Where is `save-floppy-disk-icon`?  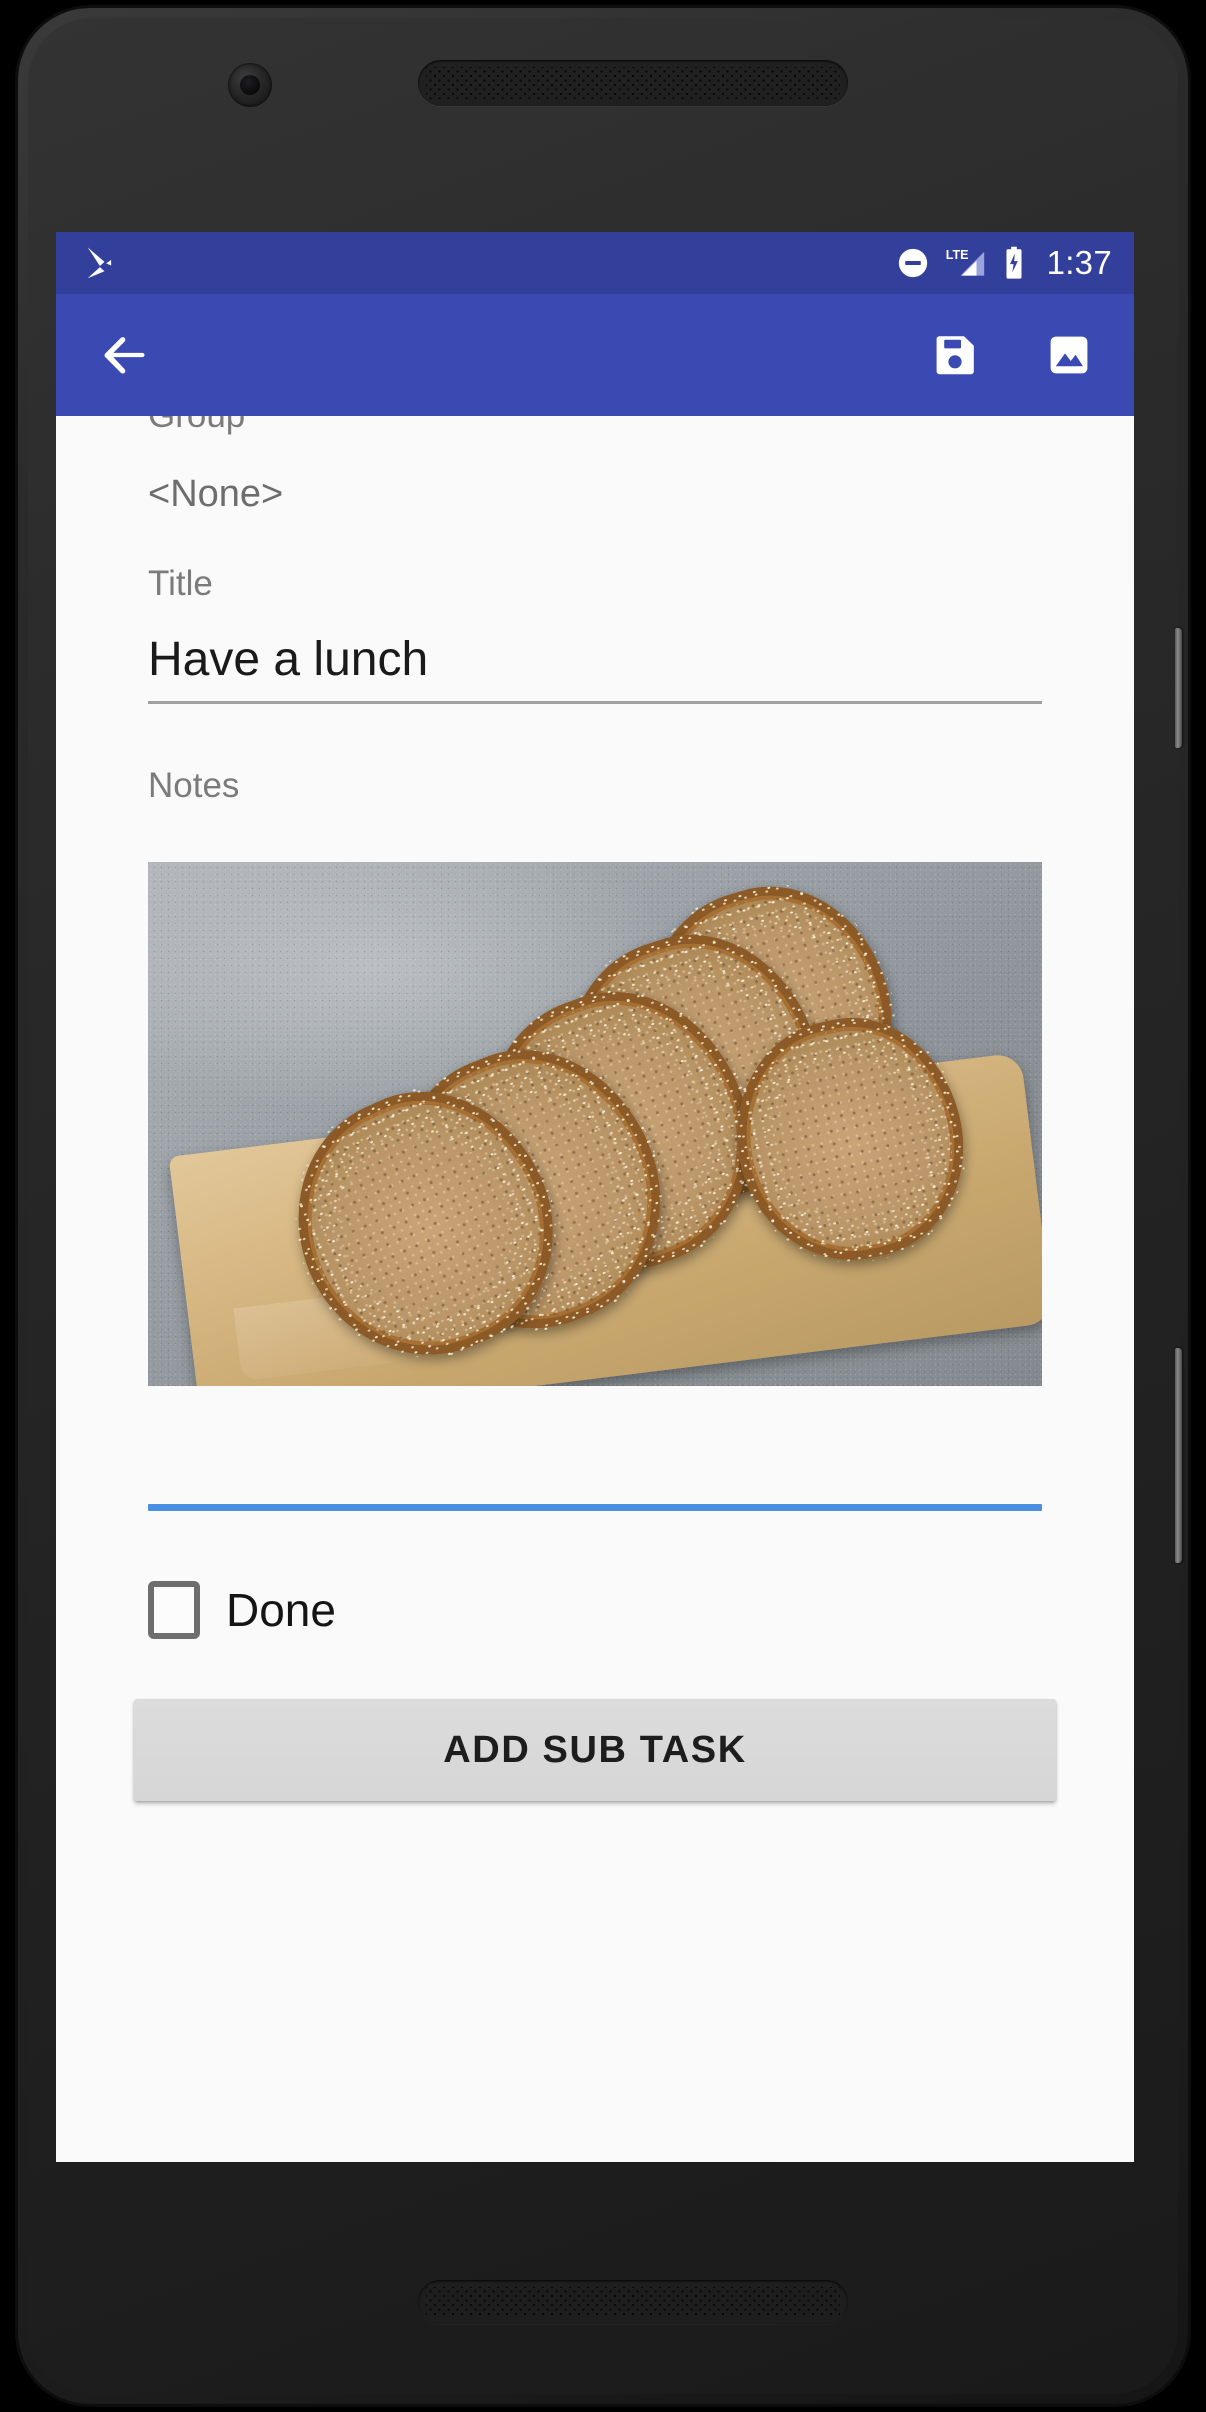 save-floppy-disk-icon is located at coordinates (955, 355).